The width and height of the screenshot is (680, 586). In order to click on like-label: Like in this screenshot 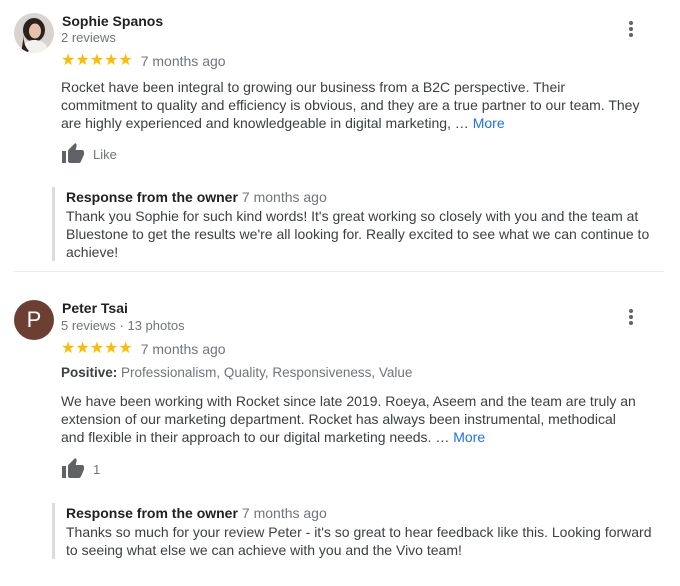, I will do `click(105, 154)`.